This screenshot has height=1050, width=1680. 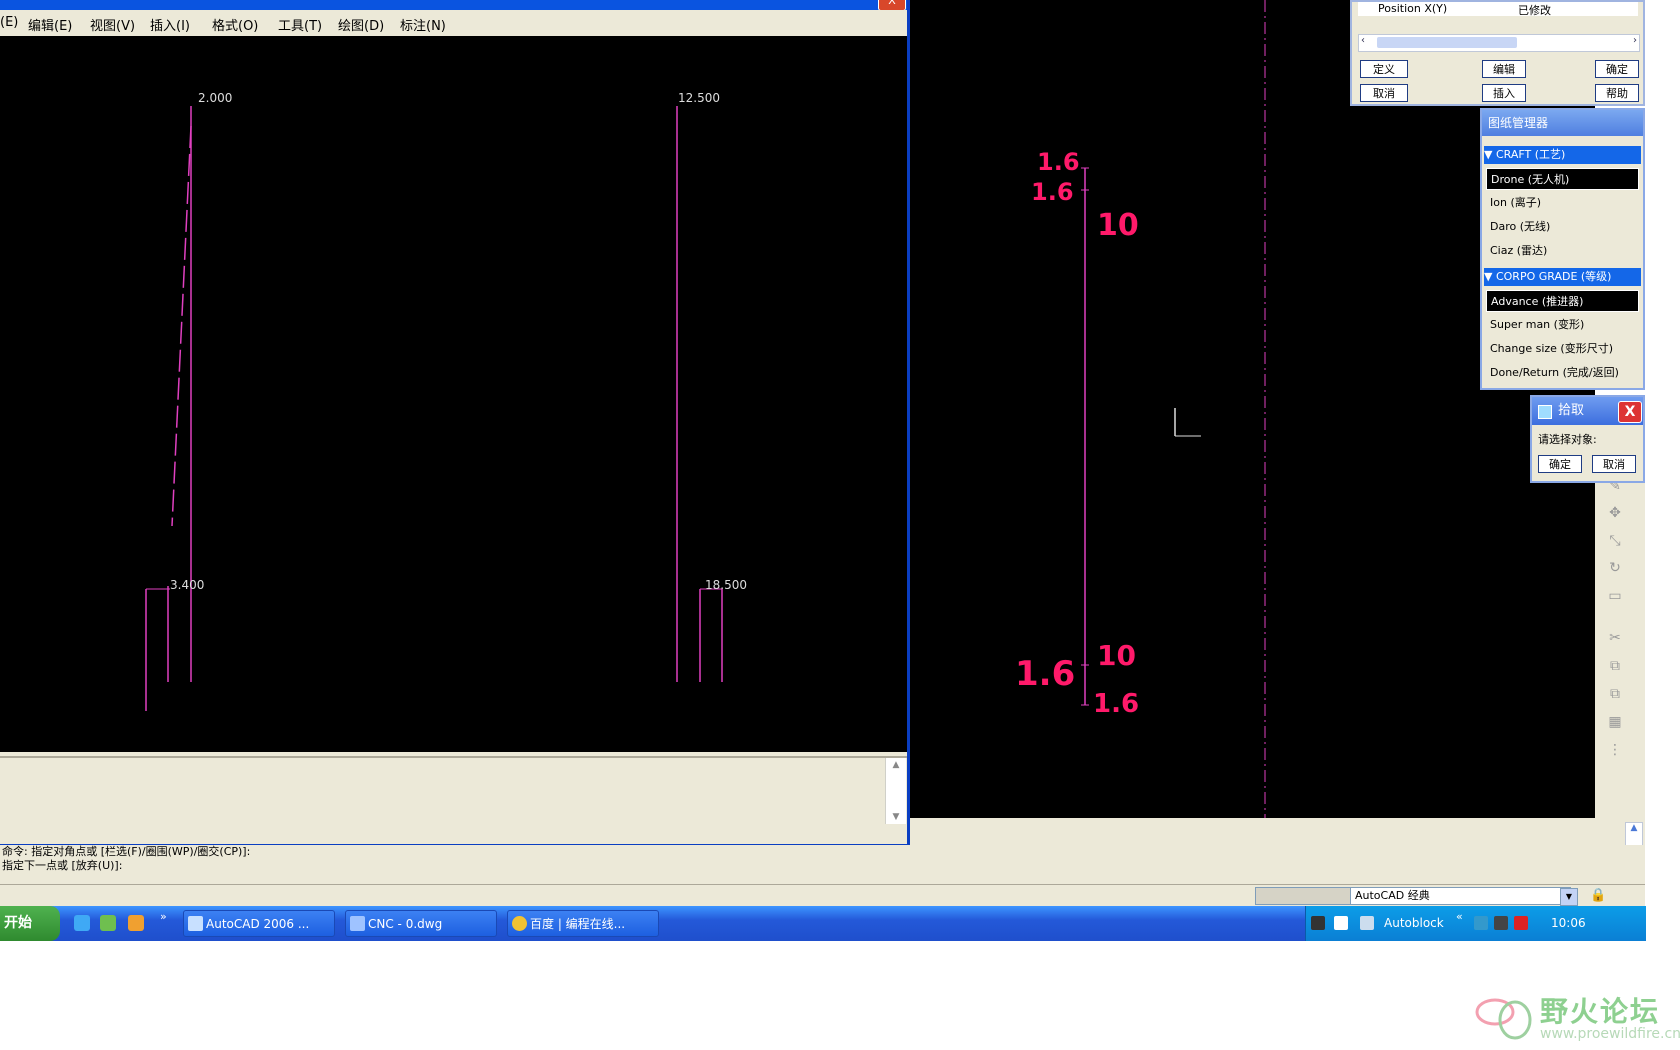 What do you see at coordinates (108, 923) in the screenshot?
I see `ie-icon` at bounding box center [108, 923].